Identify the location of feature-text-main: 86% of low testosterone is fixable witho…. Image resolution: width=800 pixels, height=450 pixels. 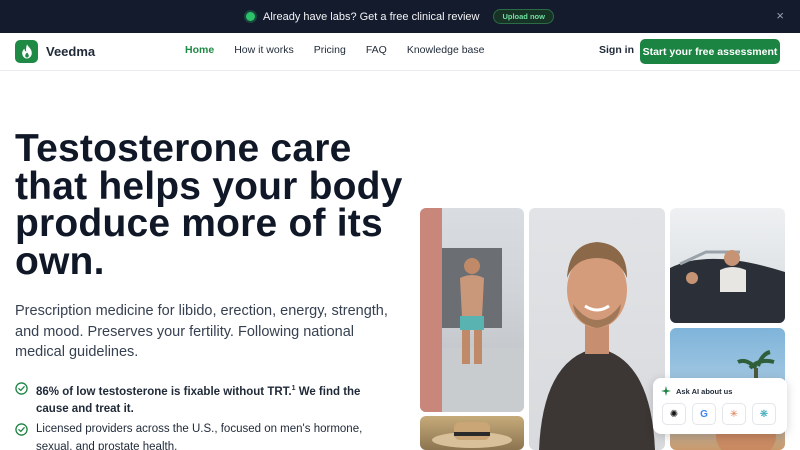
(164, 391).